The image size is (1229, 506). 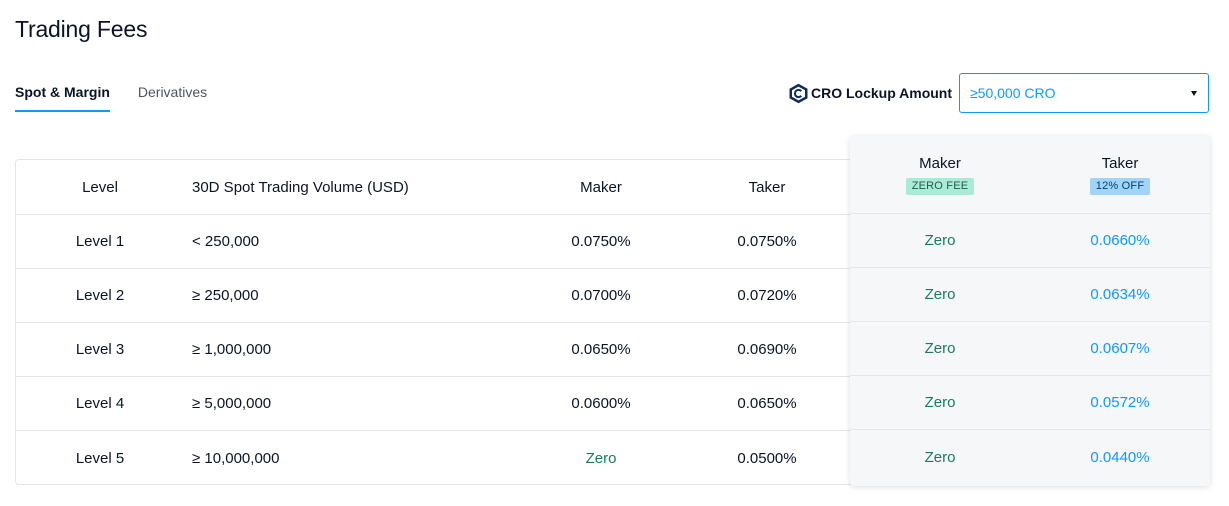 I want to click on caret-down-icon, so click(x=1194, y=93).